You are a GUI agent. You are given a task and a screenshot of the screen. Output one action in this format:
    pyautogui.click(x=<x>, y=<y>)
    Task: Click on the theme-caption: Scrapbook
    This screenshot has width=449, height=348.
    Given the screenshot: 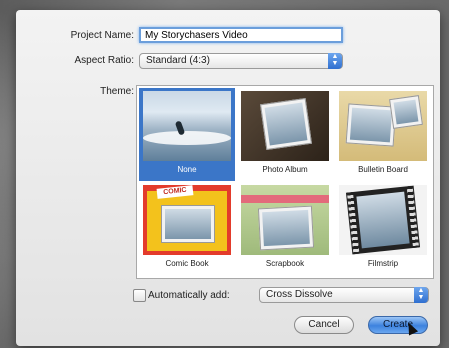 What is the action you would take?
    pyautogui.click(x=285, y=263)
    